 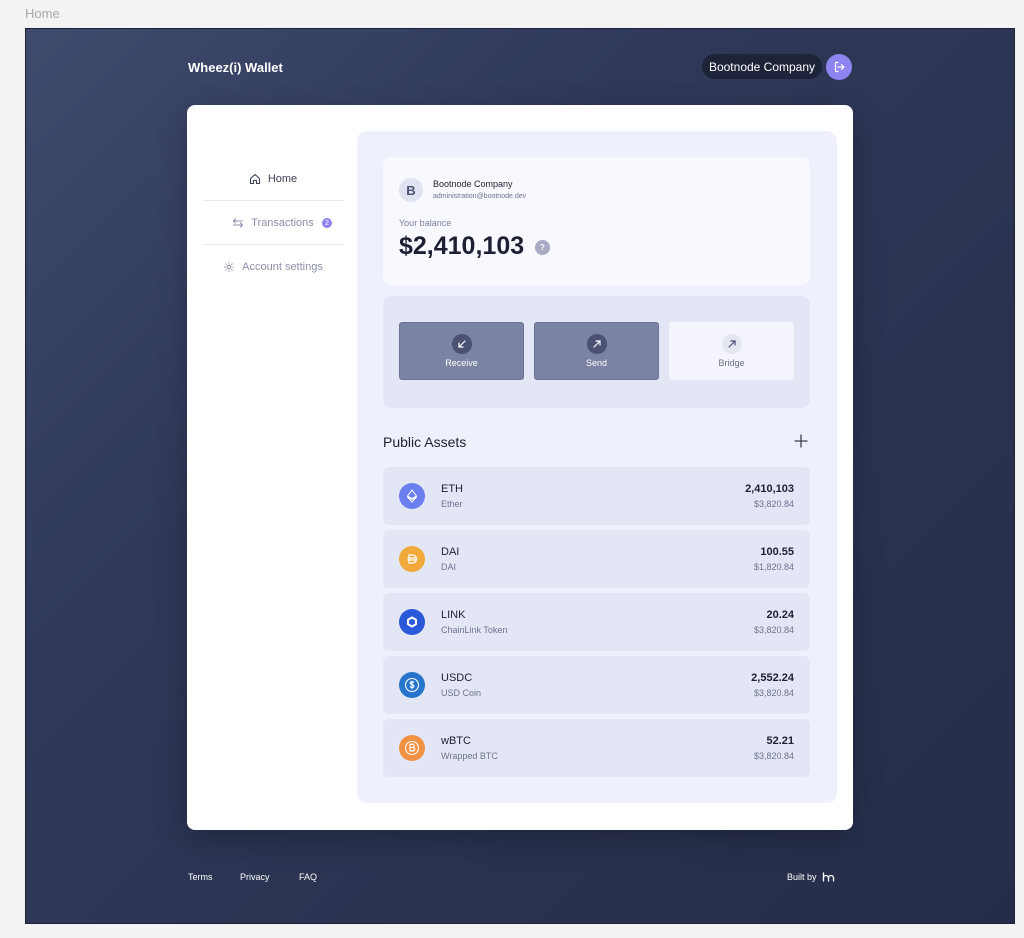 I want to click on logout-button, so click(x=839, y=67).